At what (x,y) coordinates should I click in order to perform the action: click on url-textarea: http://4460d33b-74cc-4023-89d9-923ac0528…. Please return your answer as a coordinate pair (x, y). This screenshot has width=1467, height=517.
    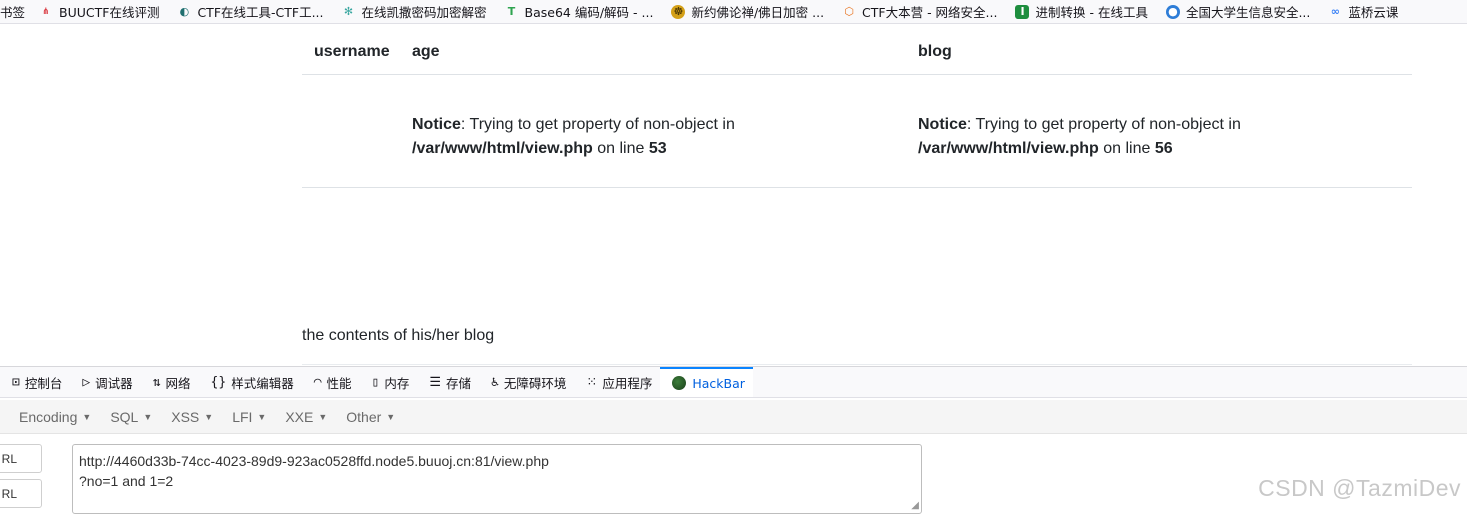
    Looking at the image, I should click on (497, 479).